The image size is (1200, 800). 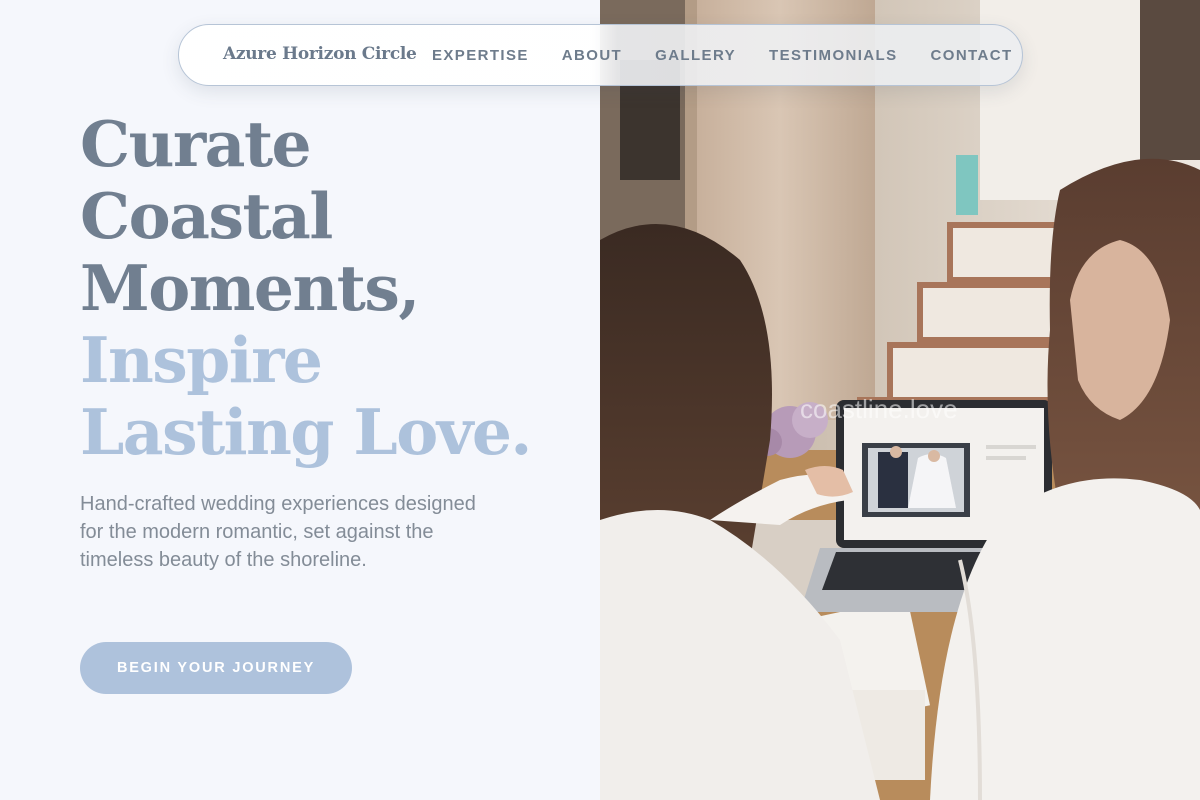 What do you see at coordinates (250, 288) in the screenshot?
I see `headline-line-3: Moments,` at bounding box center [250, 288].